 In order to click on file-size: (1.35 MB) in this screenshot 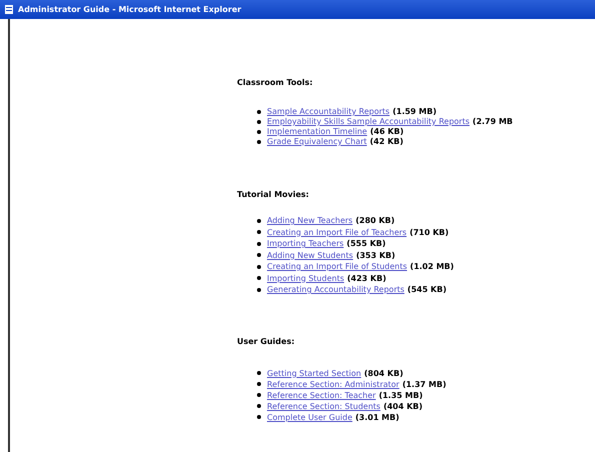, I will do `click(400, 395)`.